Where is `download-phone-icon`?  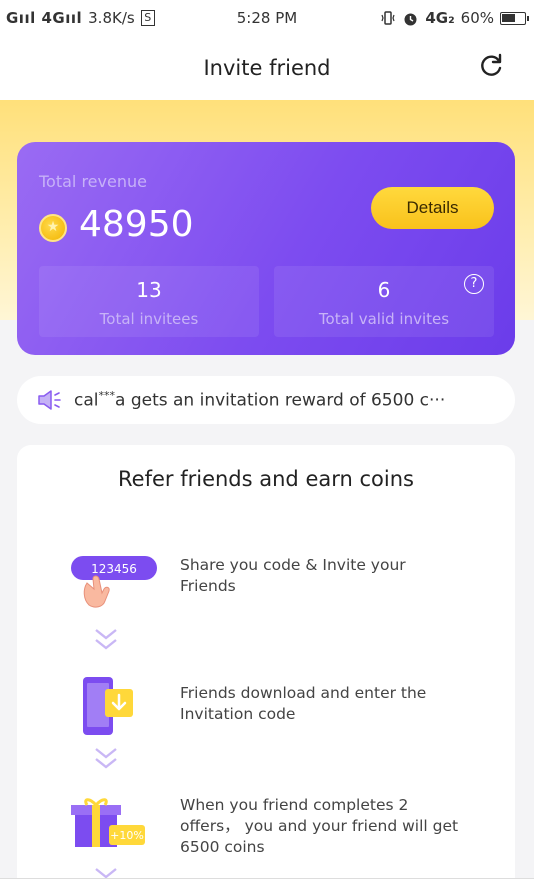
download-phone-icon is located at coordinates (108, 706).